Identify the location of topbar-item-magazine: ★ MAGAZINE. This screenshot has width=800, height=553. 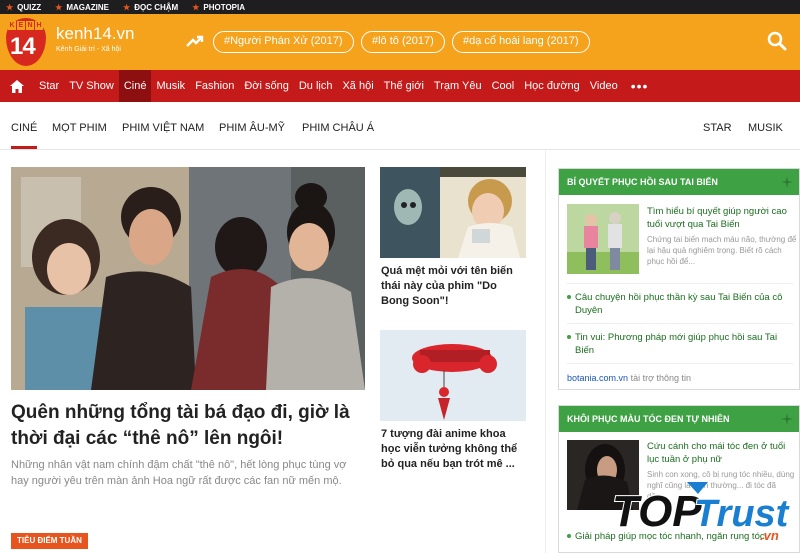
(82, 7).